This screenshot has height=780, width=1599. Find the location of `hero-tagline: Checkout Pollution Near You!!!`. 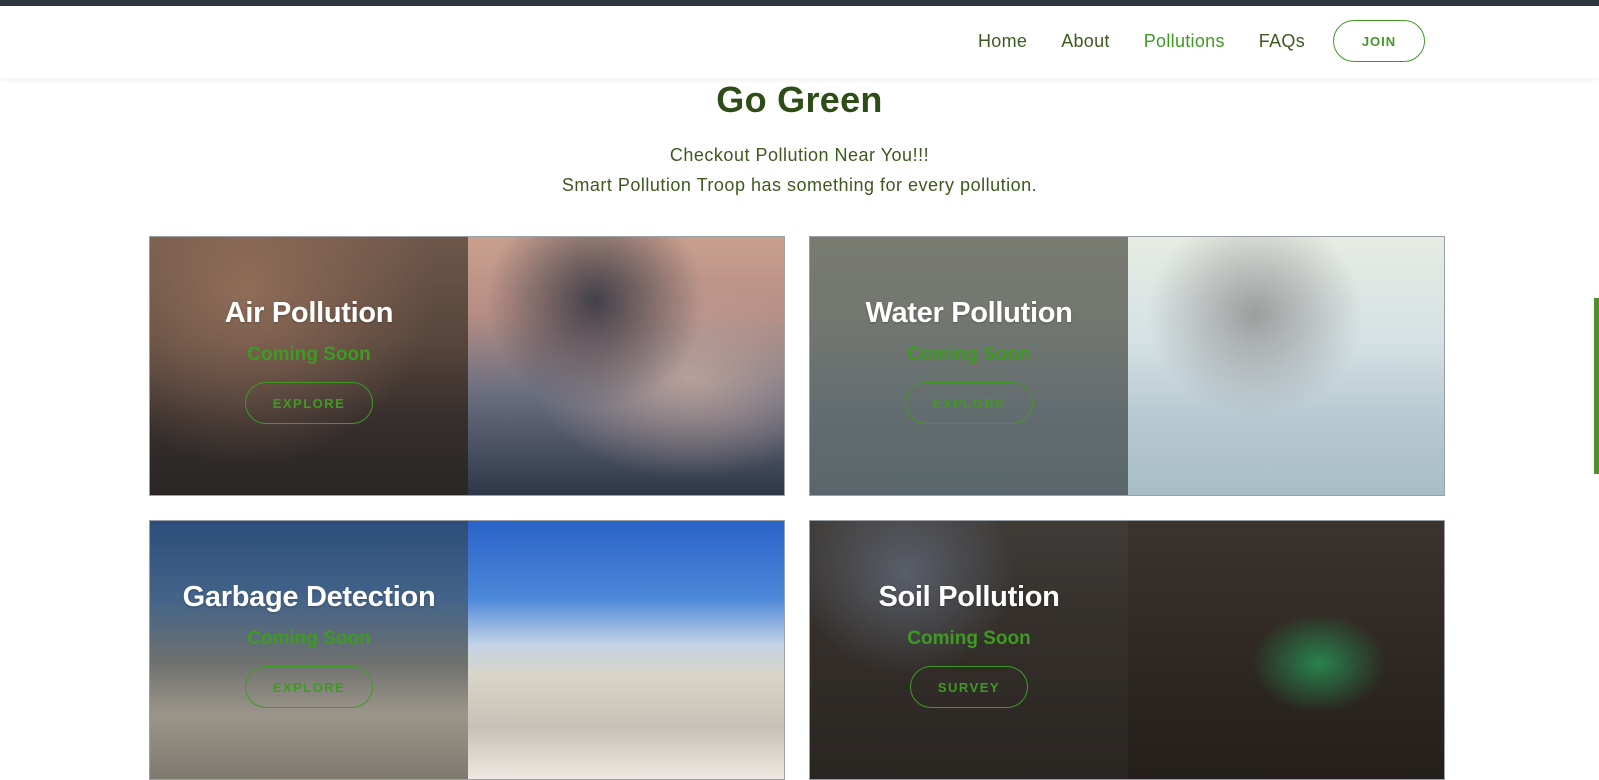

hero-tagline: Checkout Pollution Near You!!! is located at coordinates (799, 155).